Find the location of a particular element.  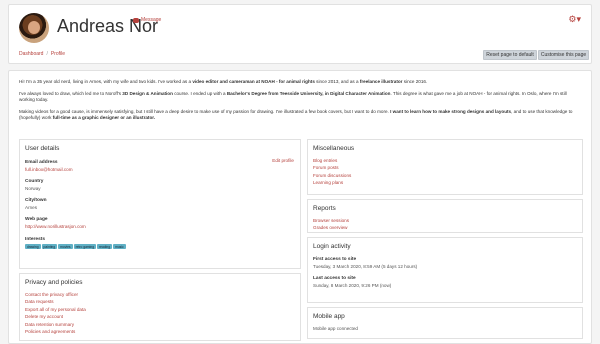

email-value: full.inbox@hotmail.com is located at coordinates (49, 169).